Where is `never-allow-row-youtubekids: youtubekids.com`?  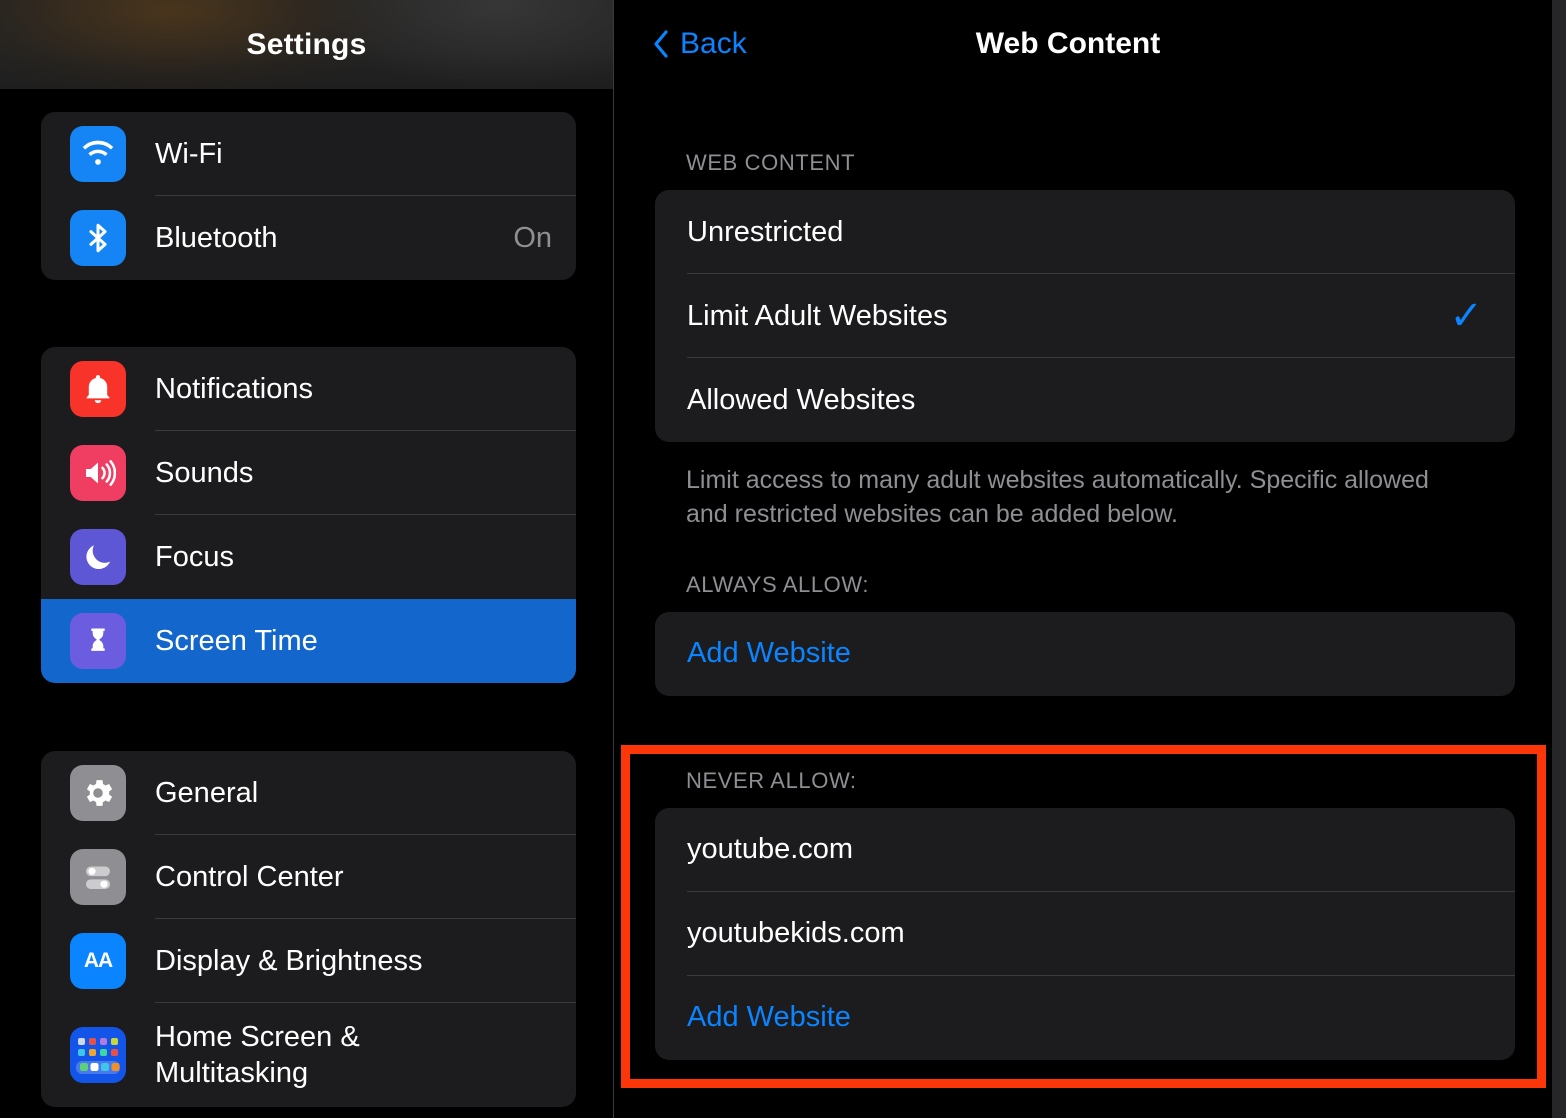 never-allow-row-youtubekids: youtubekids.com is located at coordinates (1085, 934).